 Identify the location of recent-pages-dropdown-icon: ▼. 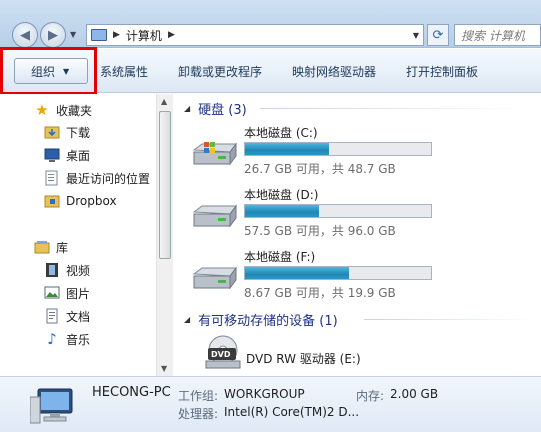
(73, 34).